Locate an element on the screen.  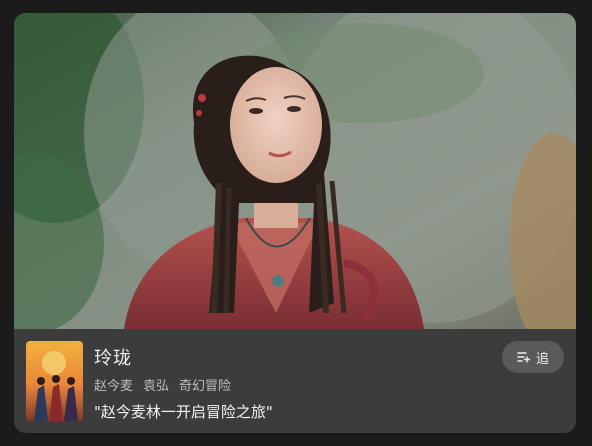
poster-image is located at coordinates (54, 381).